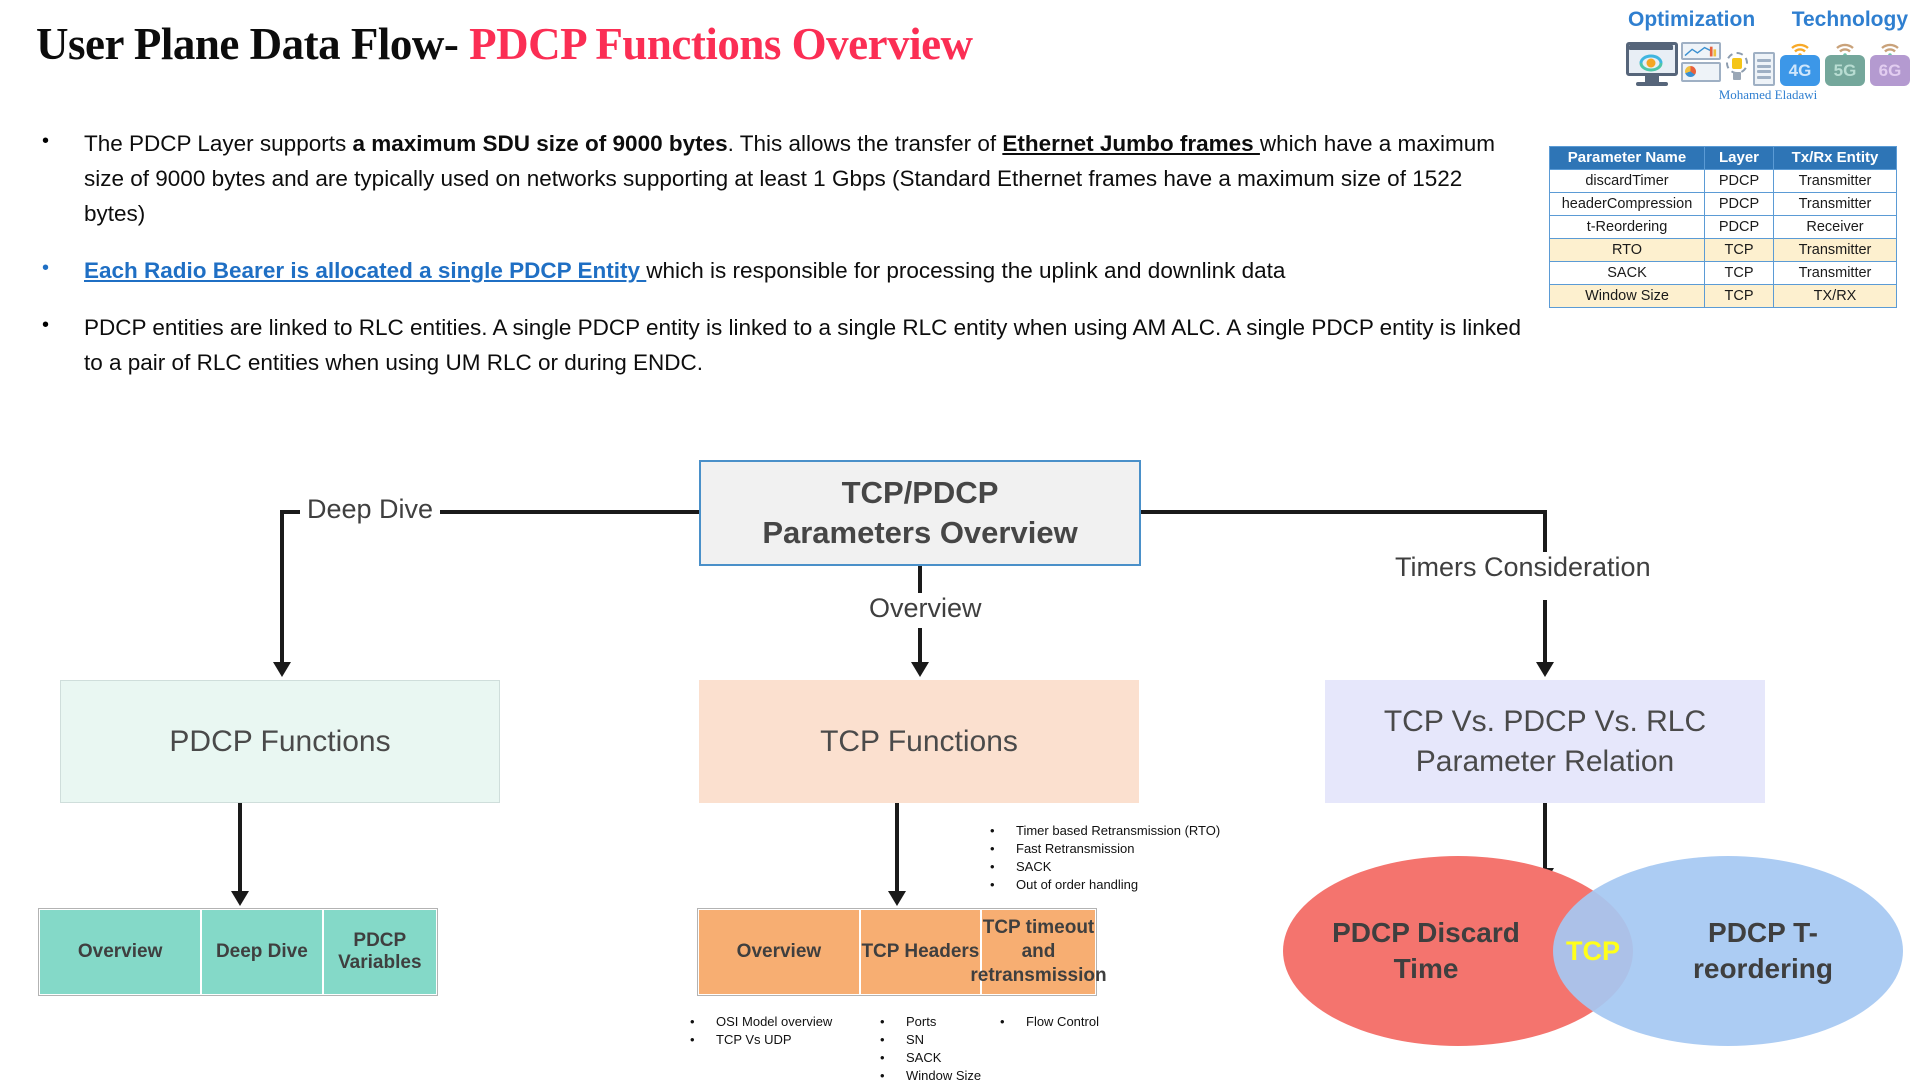  Describe the element at coordinates (1523, 567) in the screenshot. I see `edge-label-timers-consideration: Timers Consideration` at that location.